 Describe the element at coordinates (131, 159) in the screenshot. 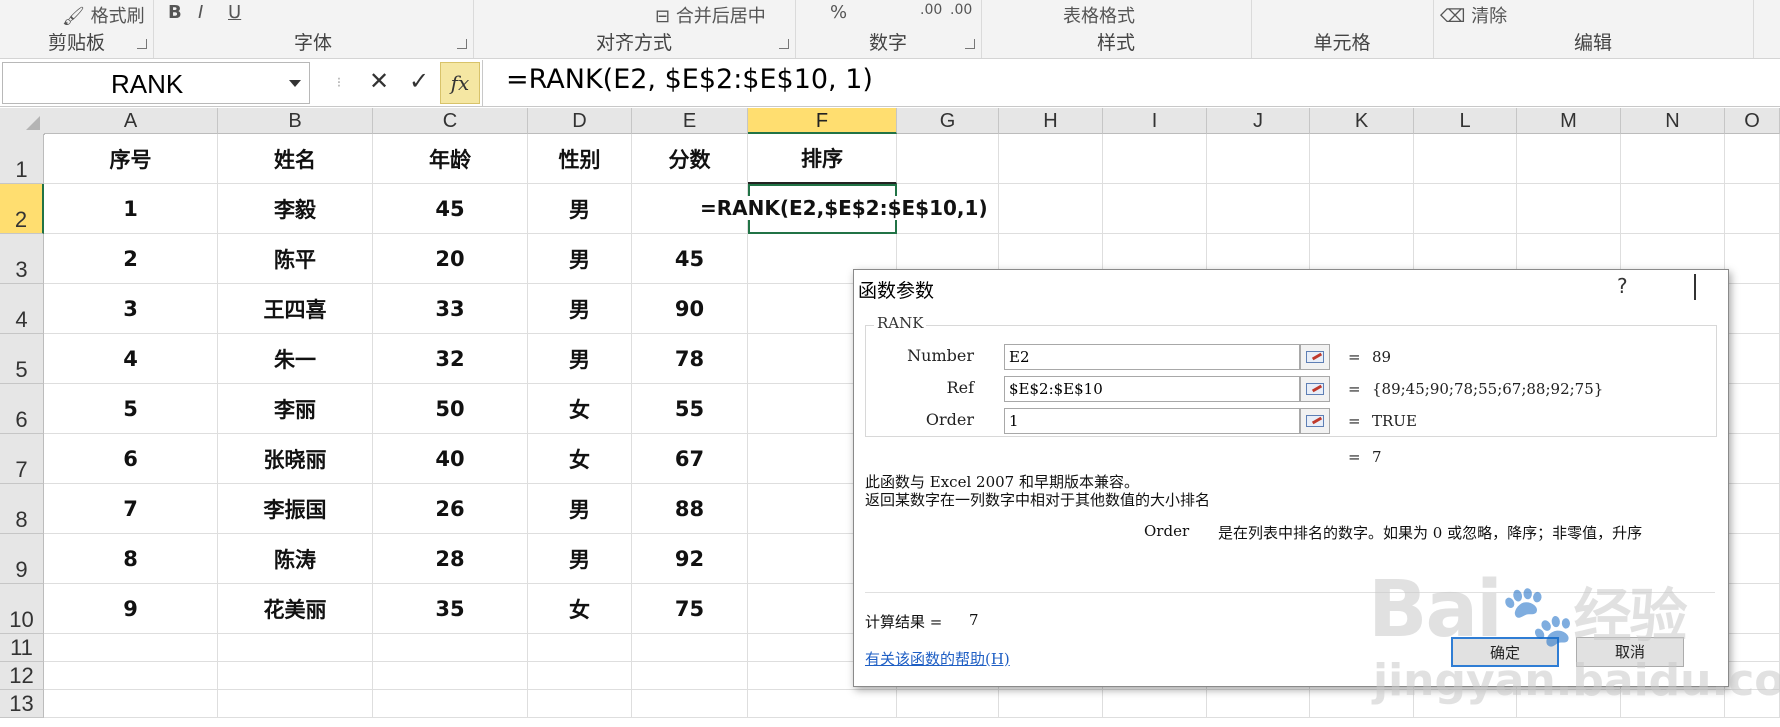

I see `cell-a1: 序号` at that location.